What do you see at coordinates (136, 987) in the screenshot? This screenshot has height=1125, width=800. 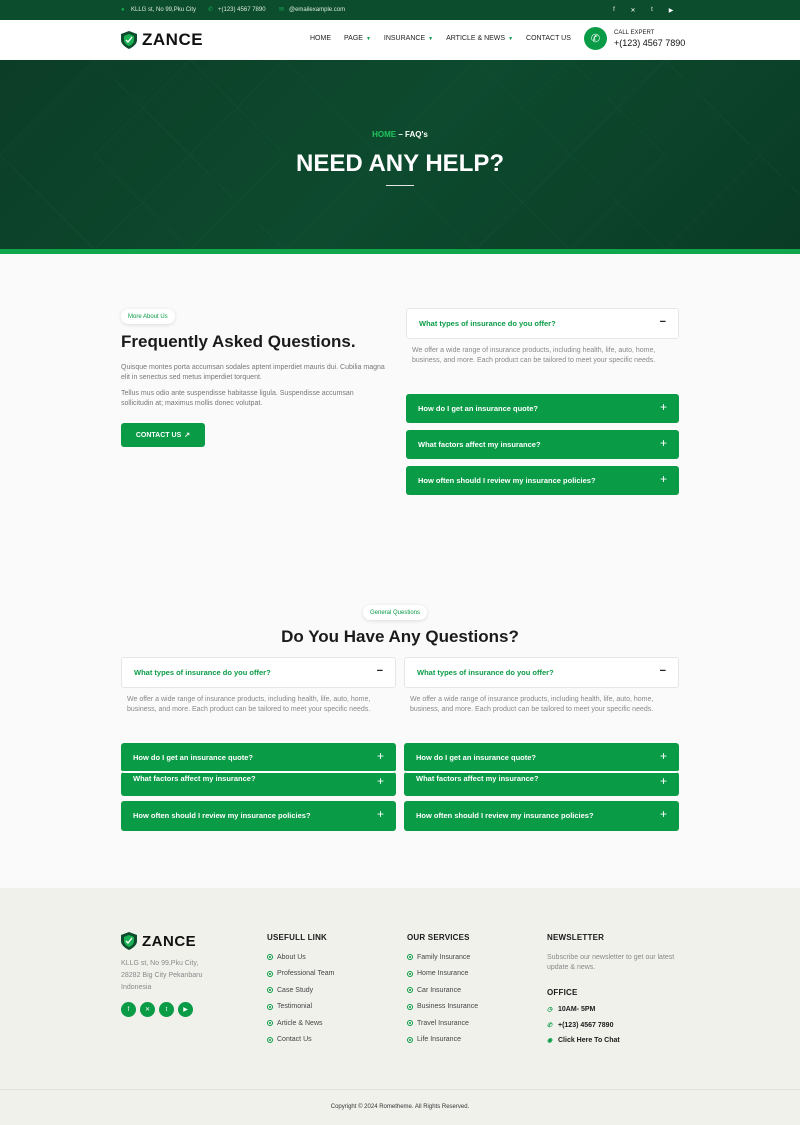 I see `footer-address-line: Indonesia` at bounding box center [136, 987].